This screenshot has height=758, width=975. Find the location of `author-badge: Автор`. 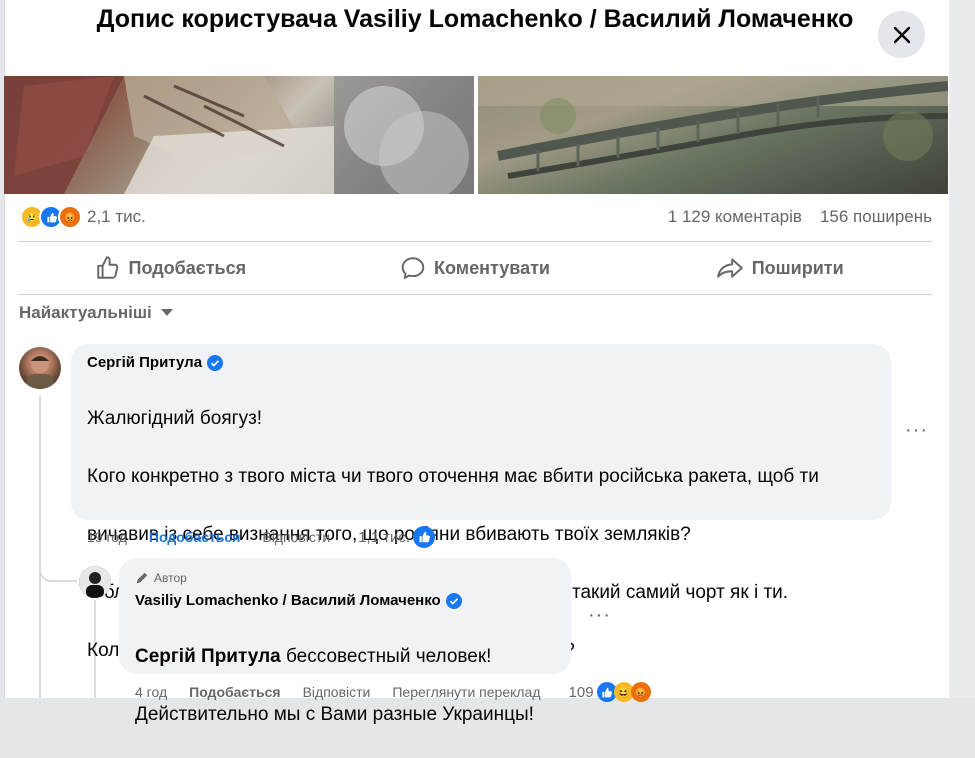

author-badge: Автор is located at coordinates (161, 578).